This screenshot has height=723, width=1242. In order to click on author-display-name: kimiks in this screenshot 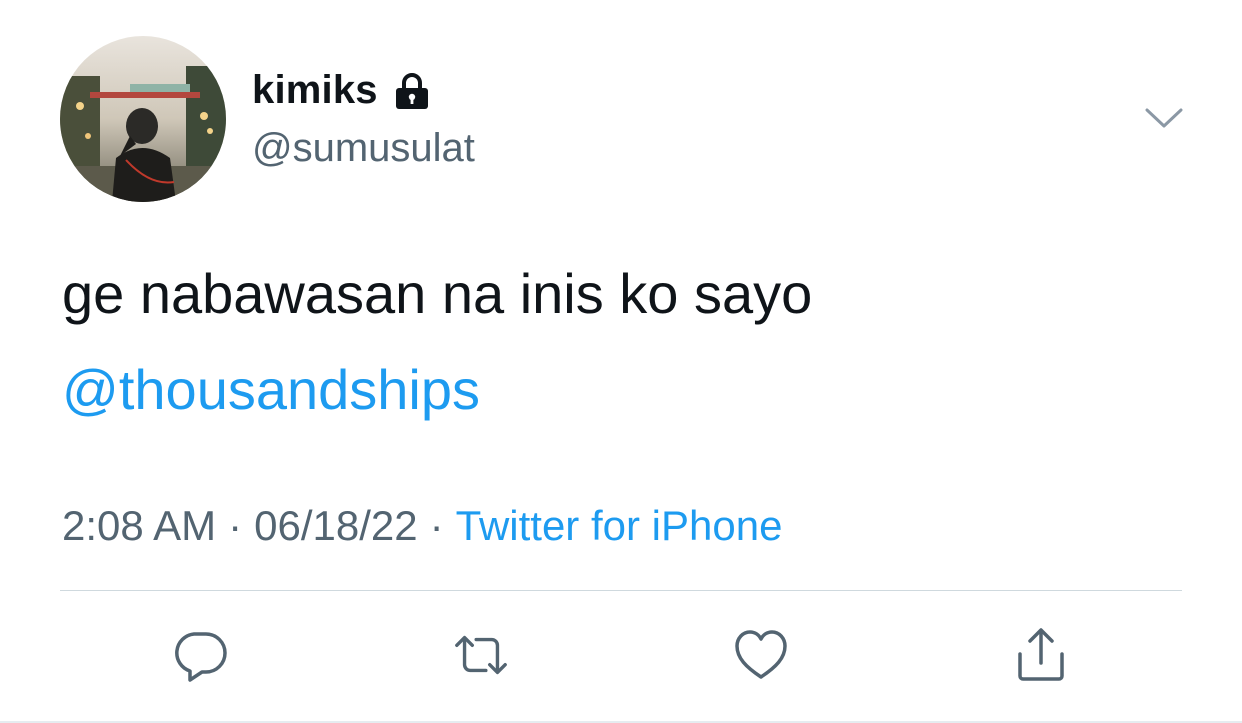, I will do `click(342, 90)`.